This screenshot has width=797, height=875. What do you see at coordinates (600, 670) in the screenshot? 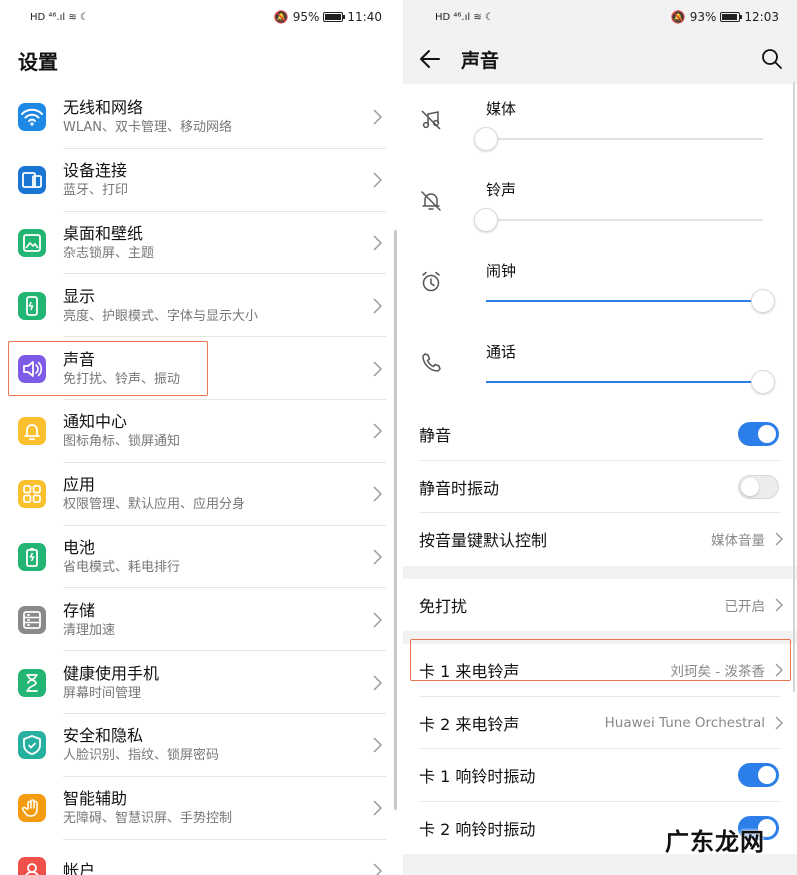
I see `sim1-ringtone-row: 卡 1 来电铃声 刘珂矣 - 泼茶香` at bounding box center [600, 670].